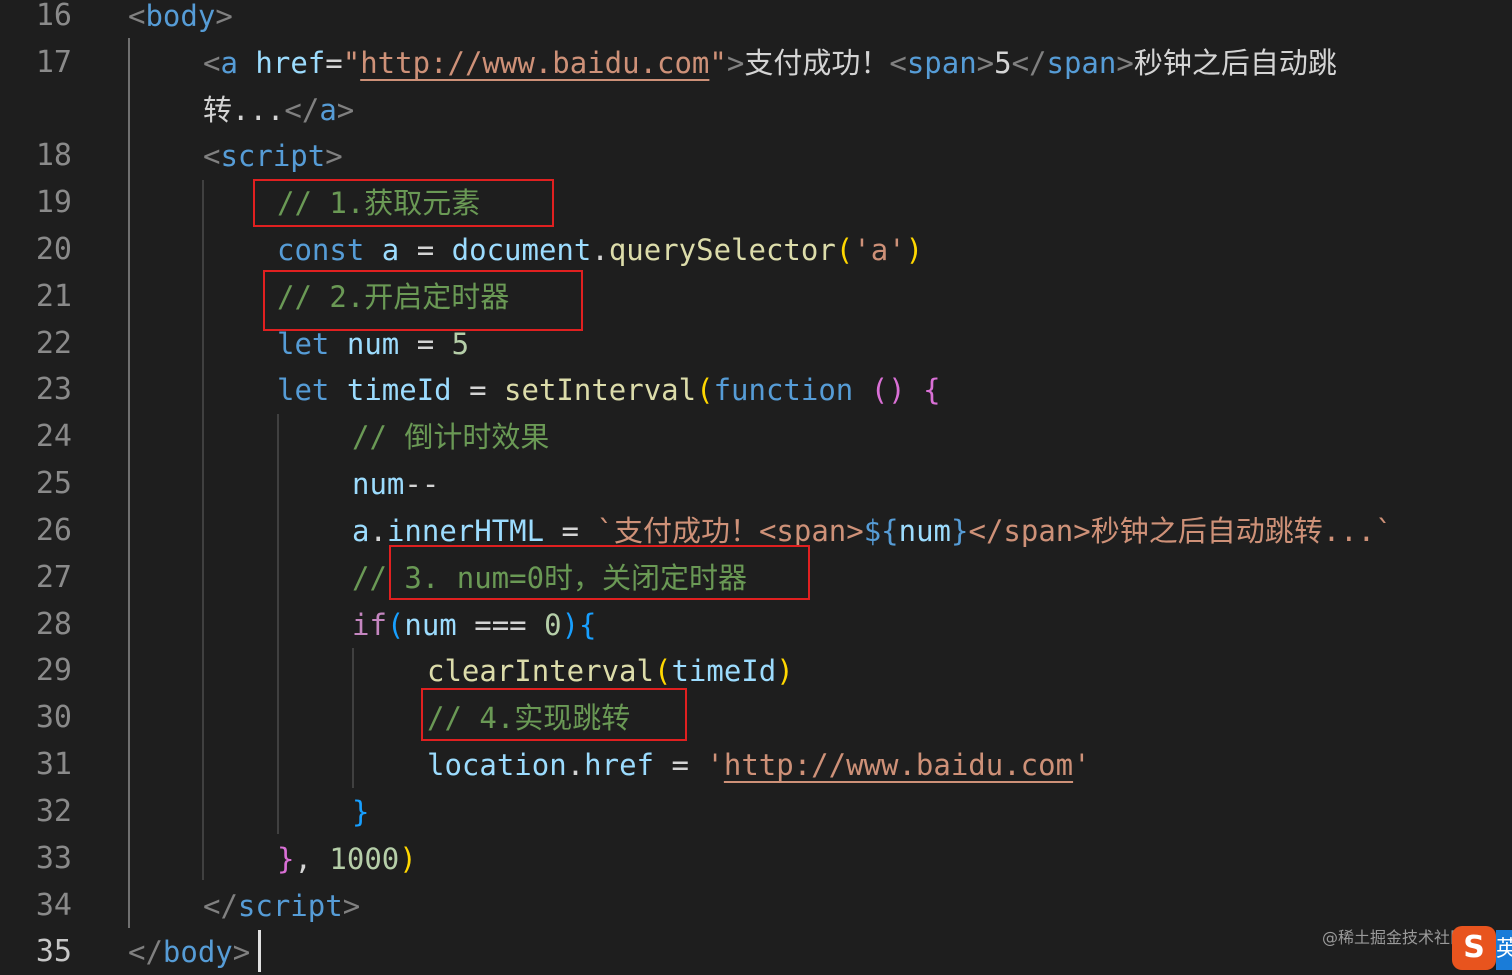 The image size is (1512, 975). I want to click on line-number-active: 35, so click(53, 951).